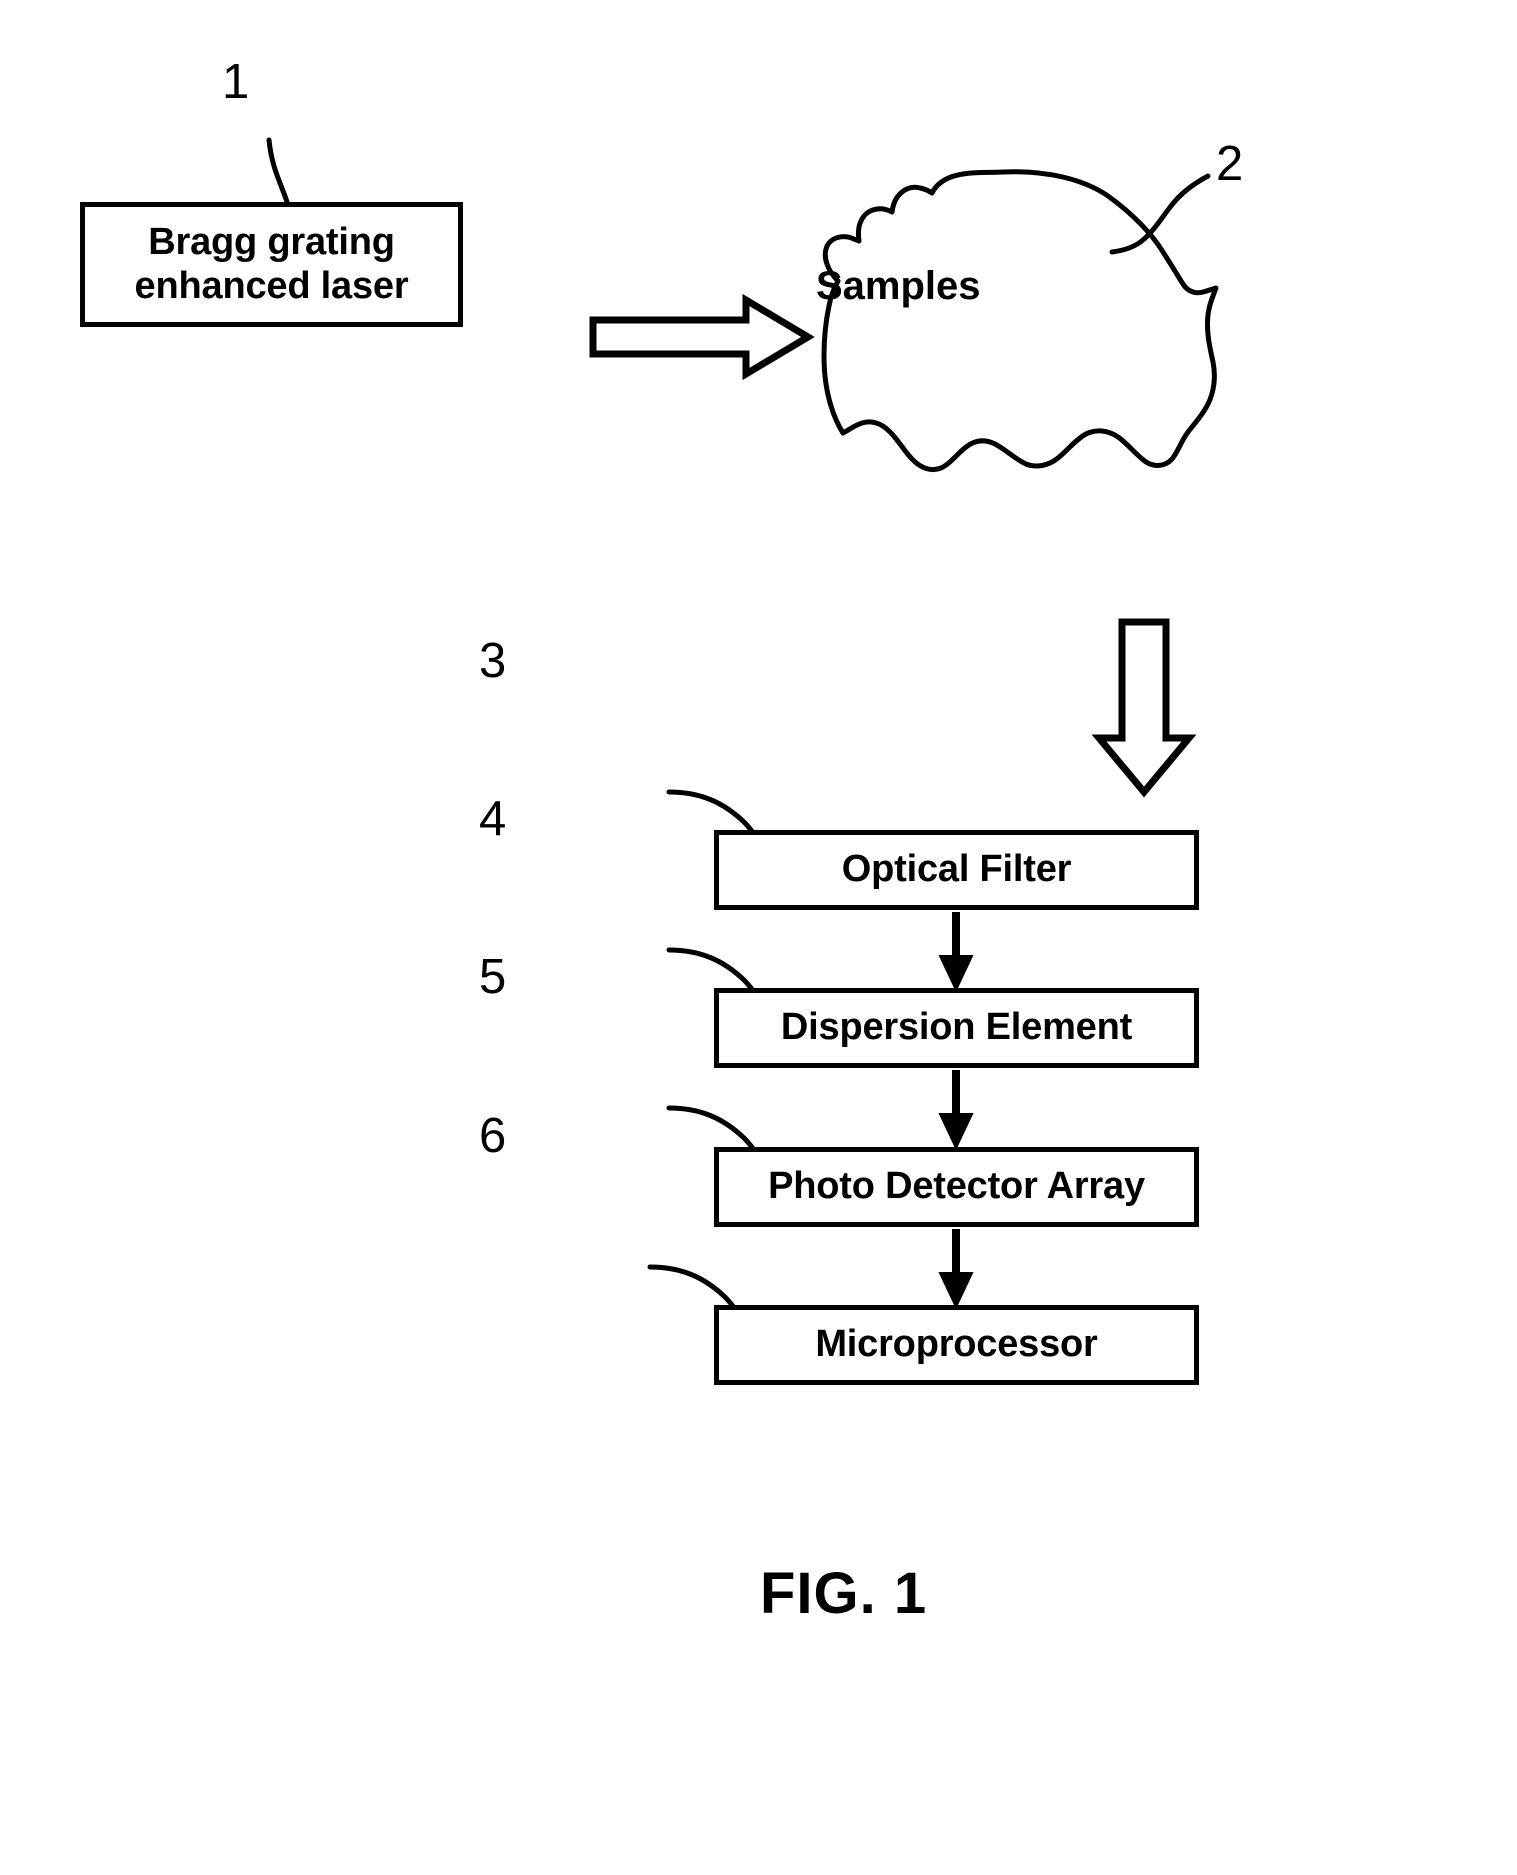  I want to click on figure-caption: FIG. 1, so click(844, 1593).